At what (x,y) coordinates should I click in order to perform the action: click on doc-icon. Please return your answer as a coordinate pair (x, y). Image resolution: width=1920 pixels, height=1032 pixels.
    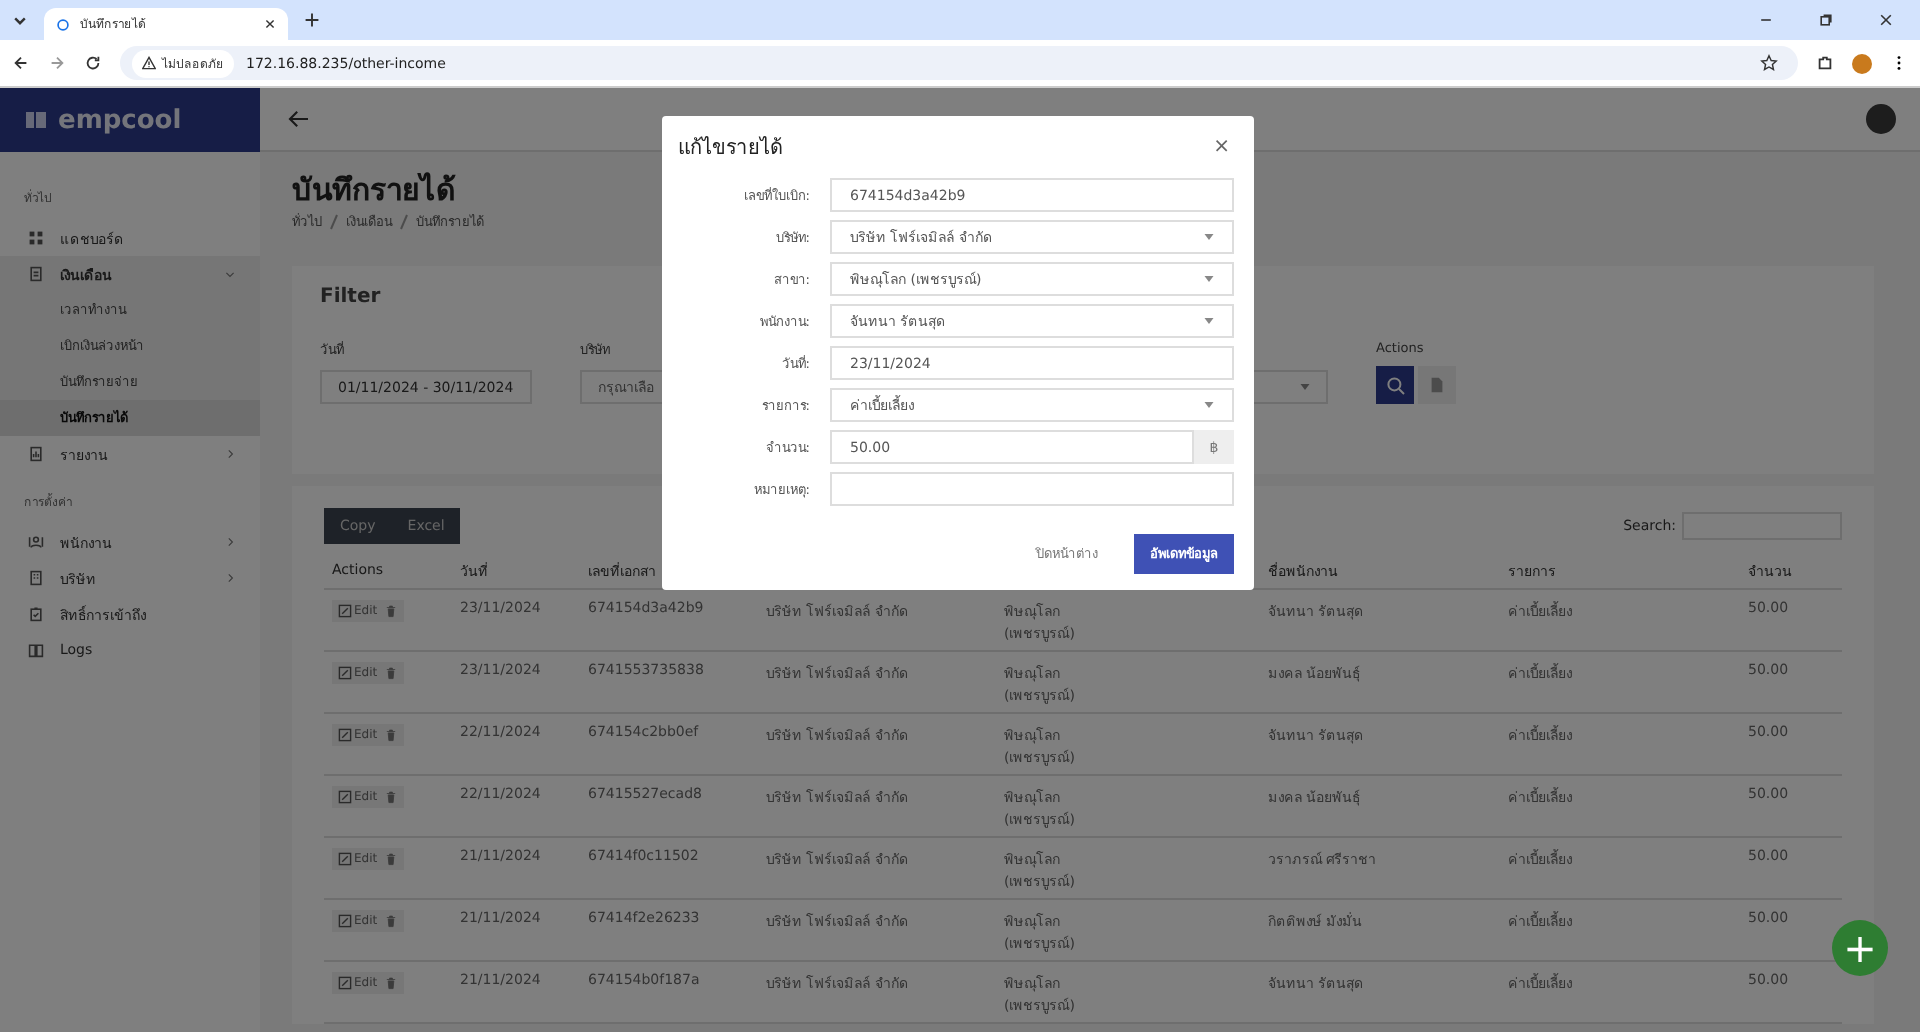
    Looking at the image, I should click on (36, 274).